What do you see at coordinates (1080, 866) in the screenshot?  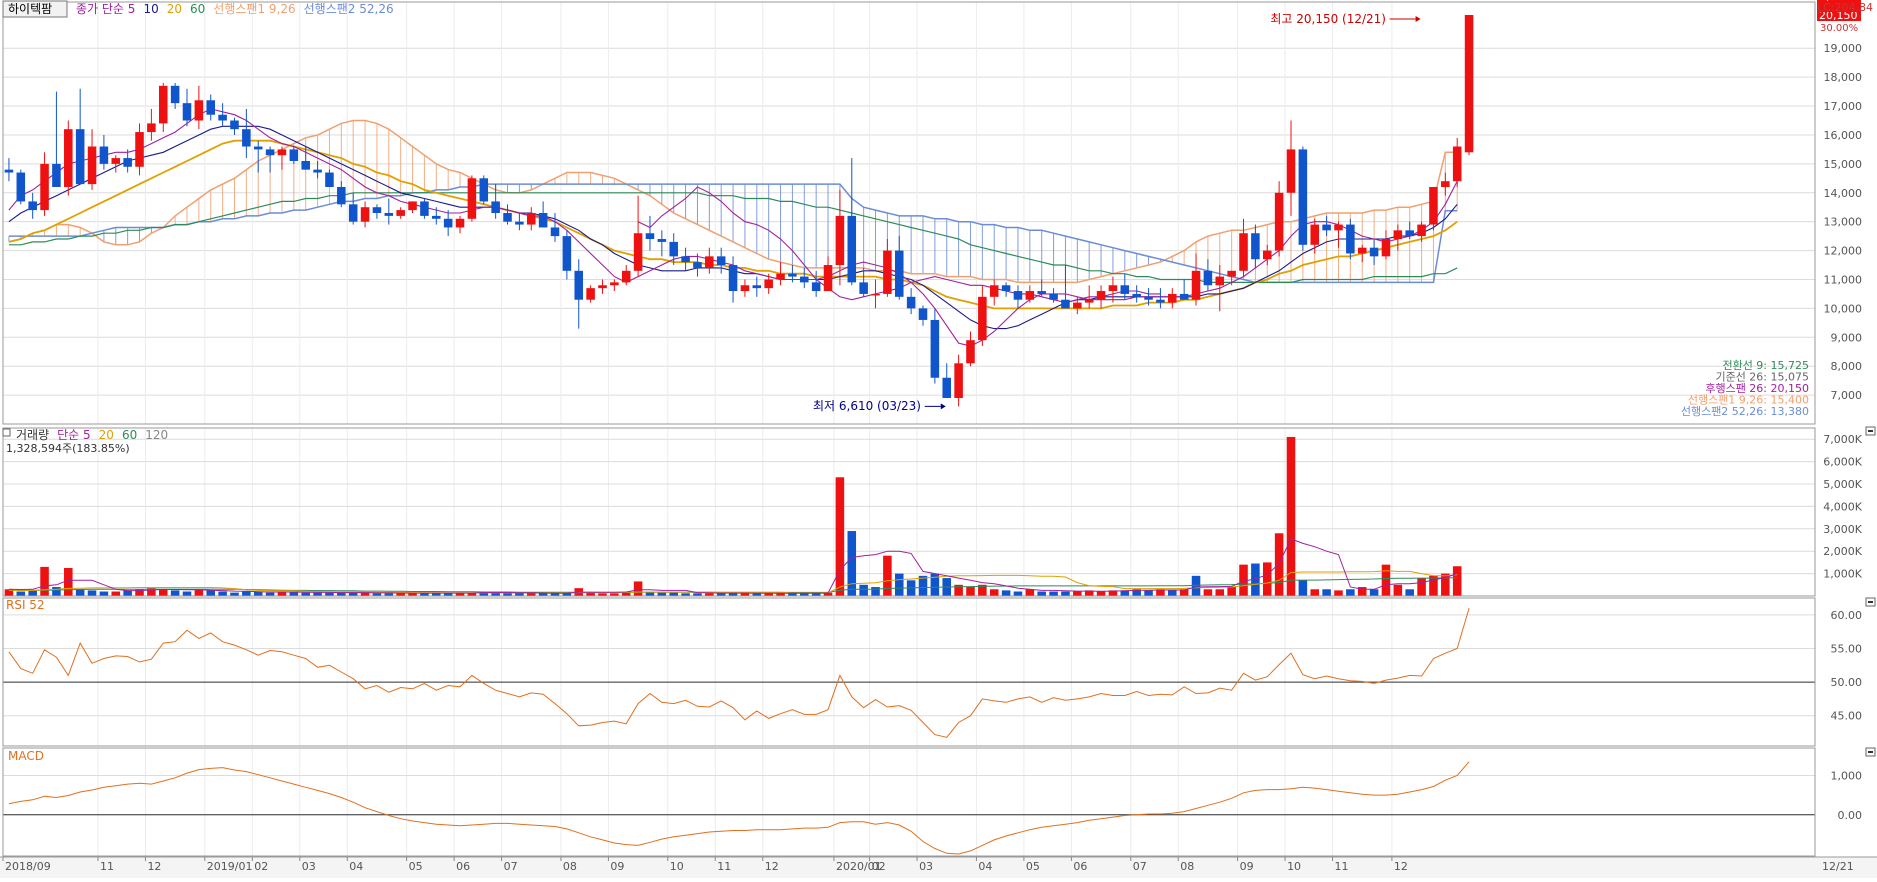 I see `x-tick-label: 06` at bounding box center [1080, 866].